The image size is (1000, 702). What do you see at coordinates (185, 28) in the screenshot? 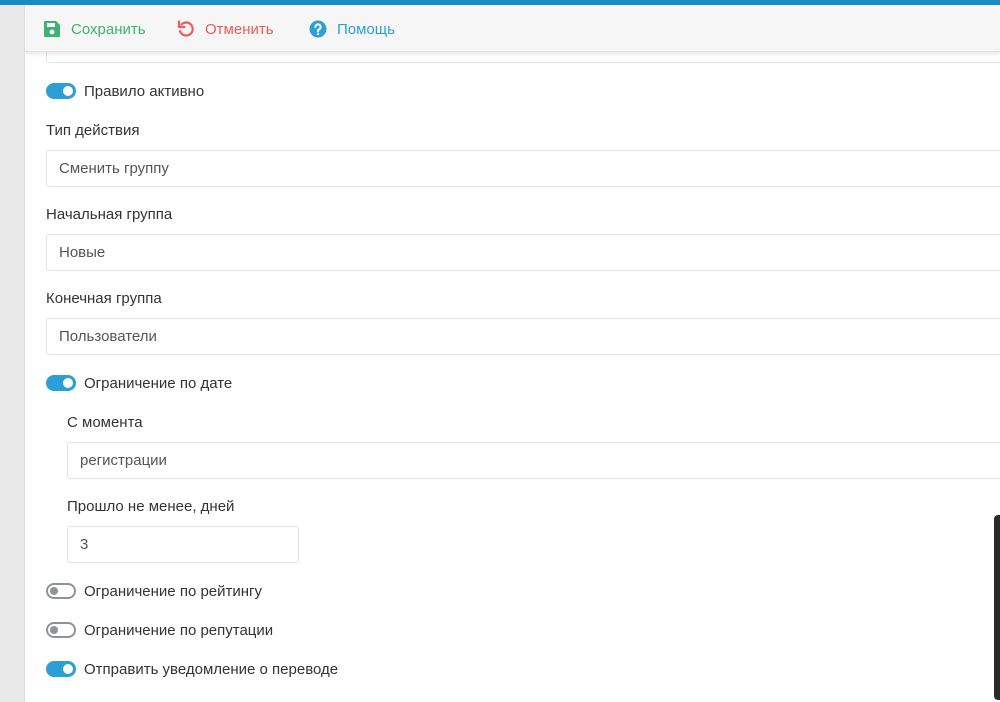
I see `undo-icon` at bounding box center [185, 28].